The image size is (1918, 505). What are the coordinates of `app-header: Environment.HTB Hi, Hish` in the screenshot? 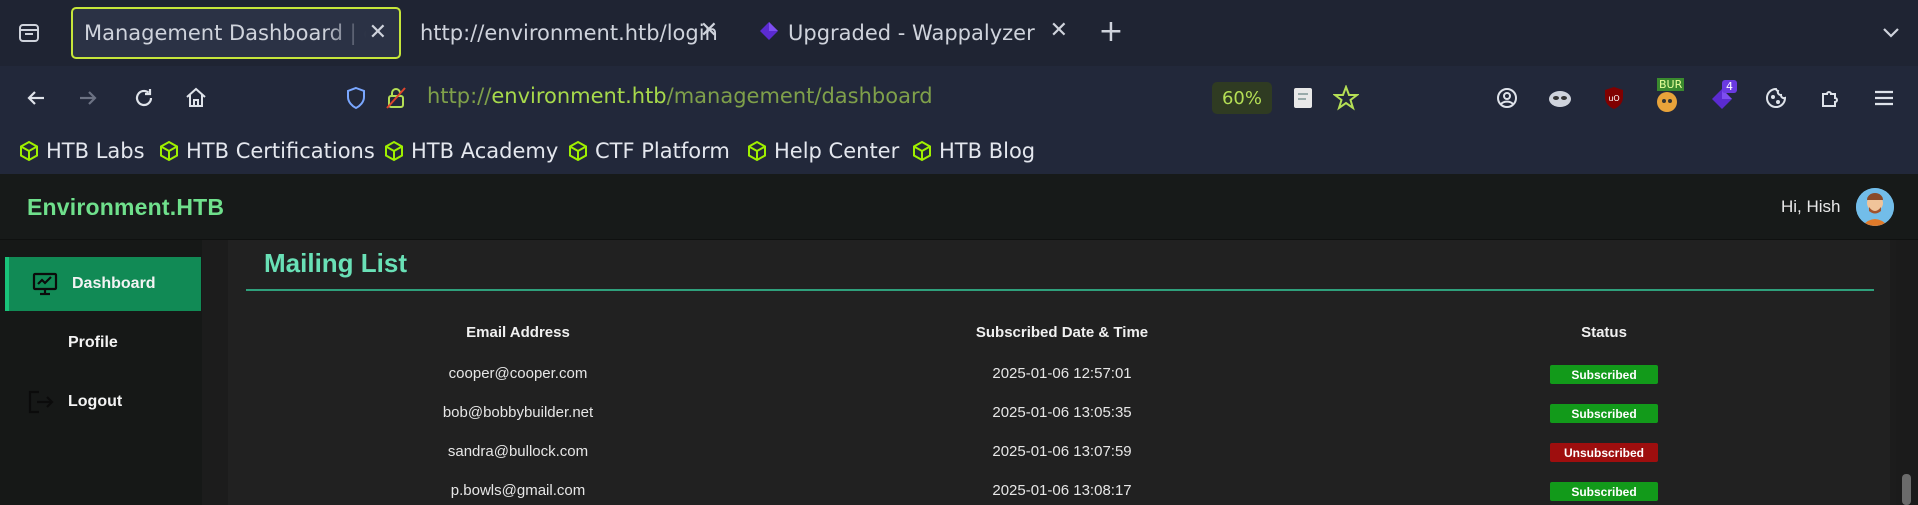 It's located at (959, 207).